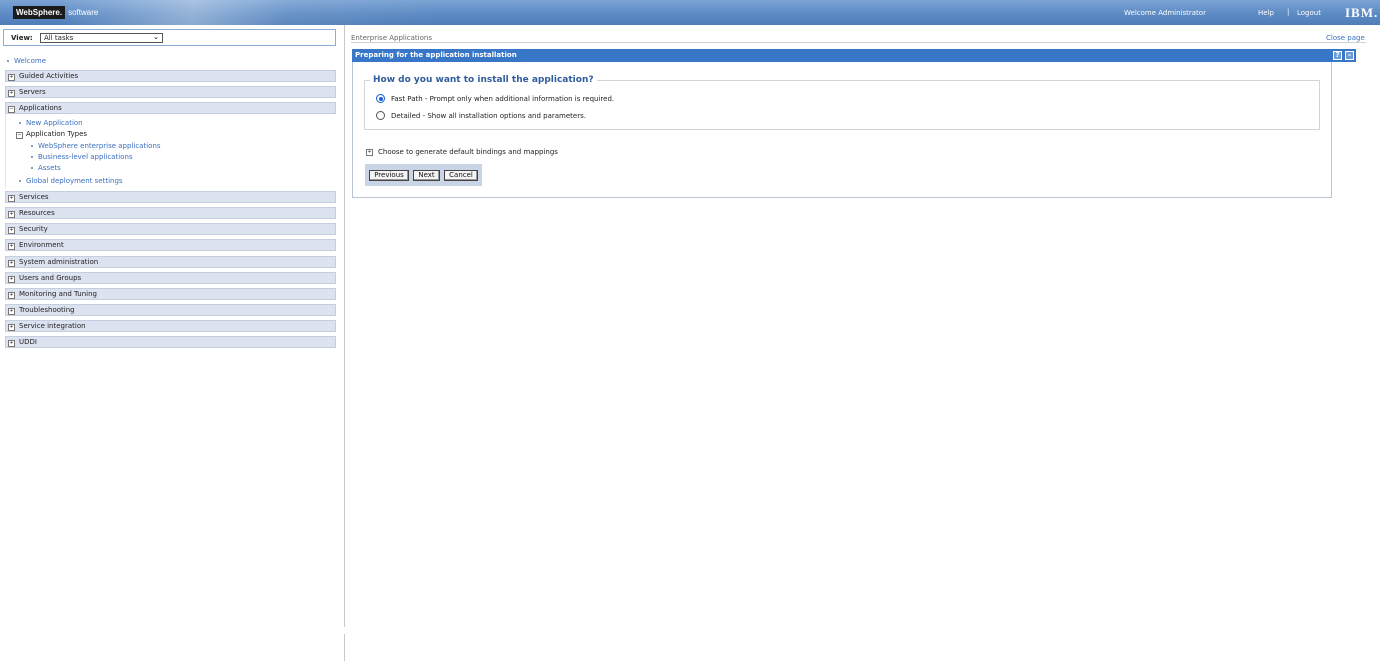  I want to click on nav-category-servers: + Servers, so click(170, 92).